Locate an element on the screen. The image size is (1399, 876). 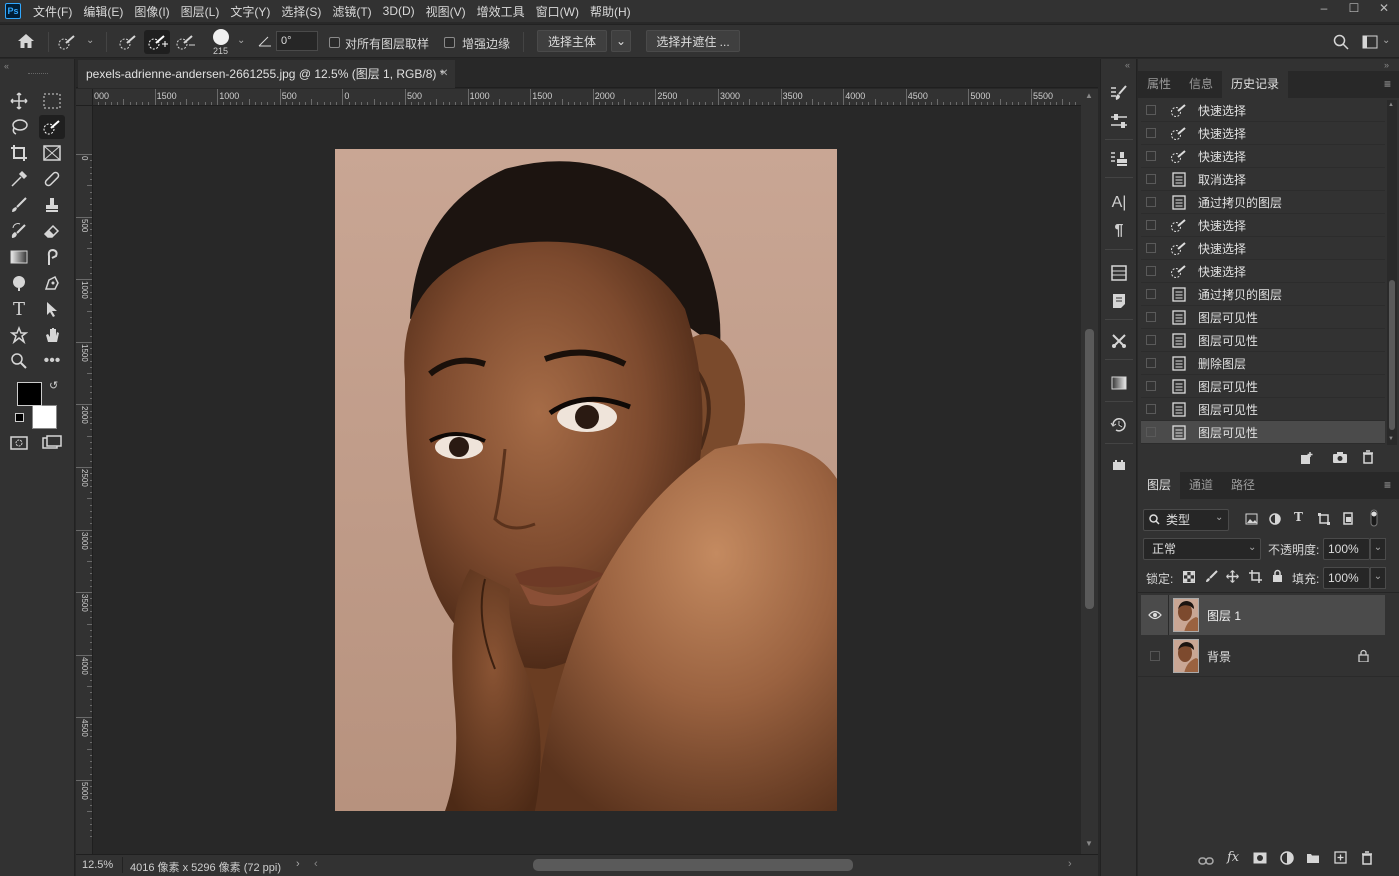
paragraph-icon: ¶ is located at coordinates (1119, 231).